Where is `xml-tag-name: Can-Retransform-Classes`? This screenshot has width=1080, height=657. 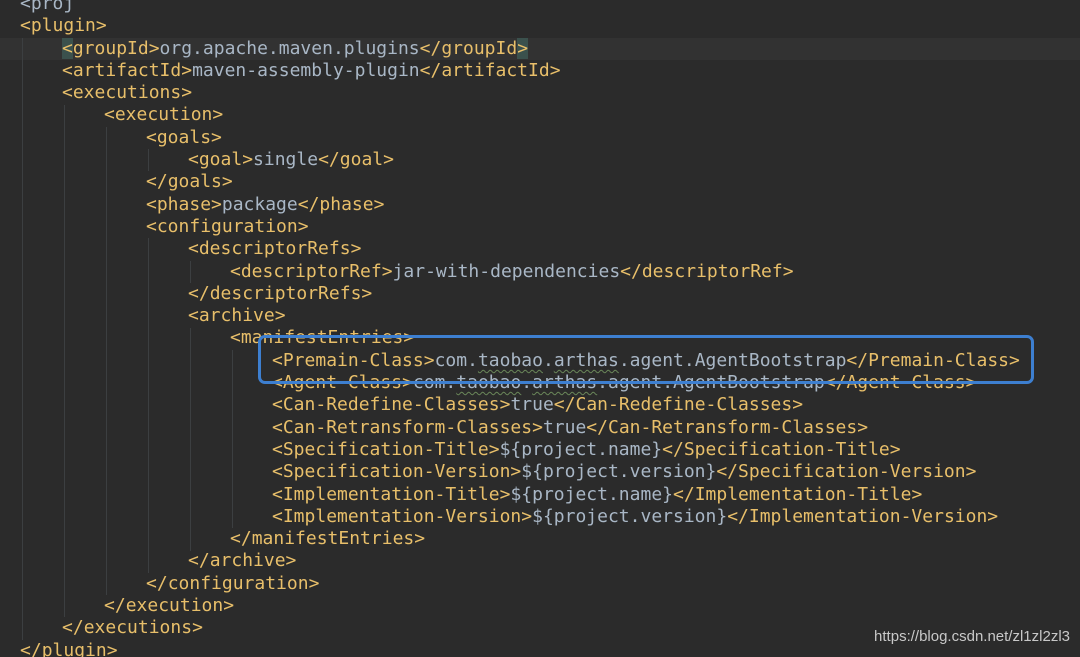
xml-tag-name: Can-Retransform-Classes is located at coordinates (732, 427).